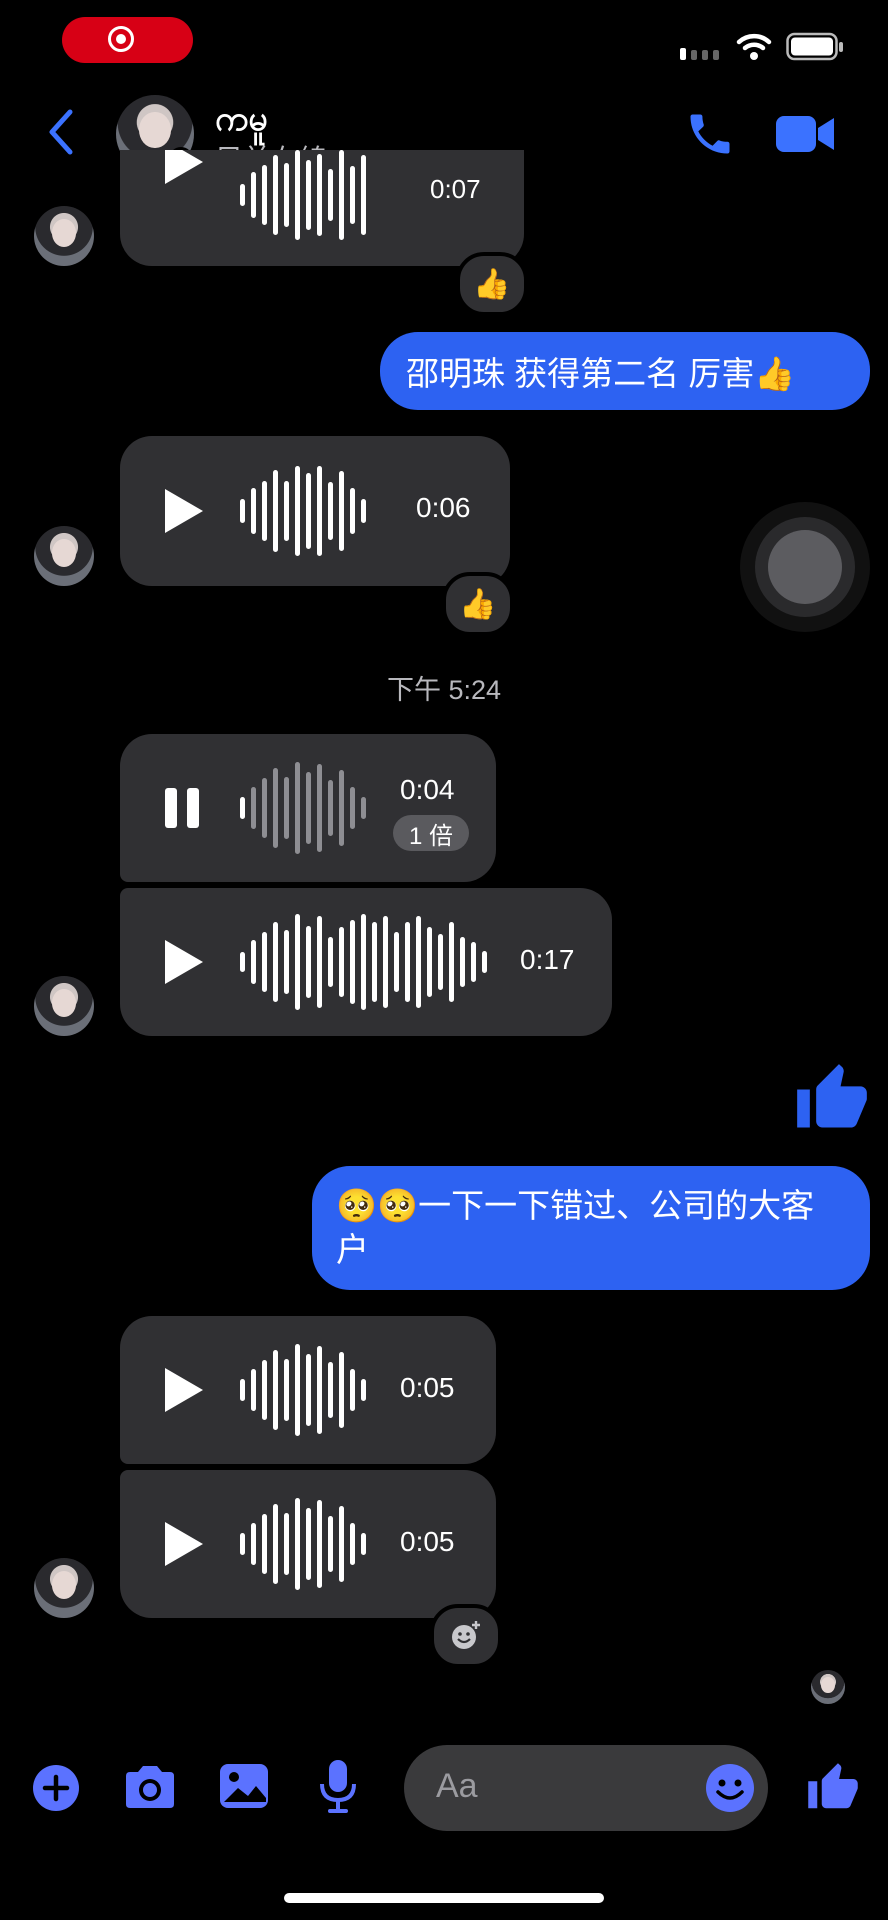  I want to click on microphone-icon, so click(338, 1786).